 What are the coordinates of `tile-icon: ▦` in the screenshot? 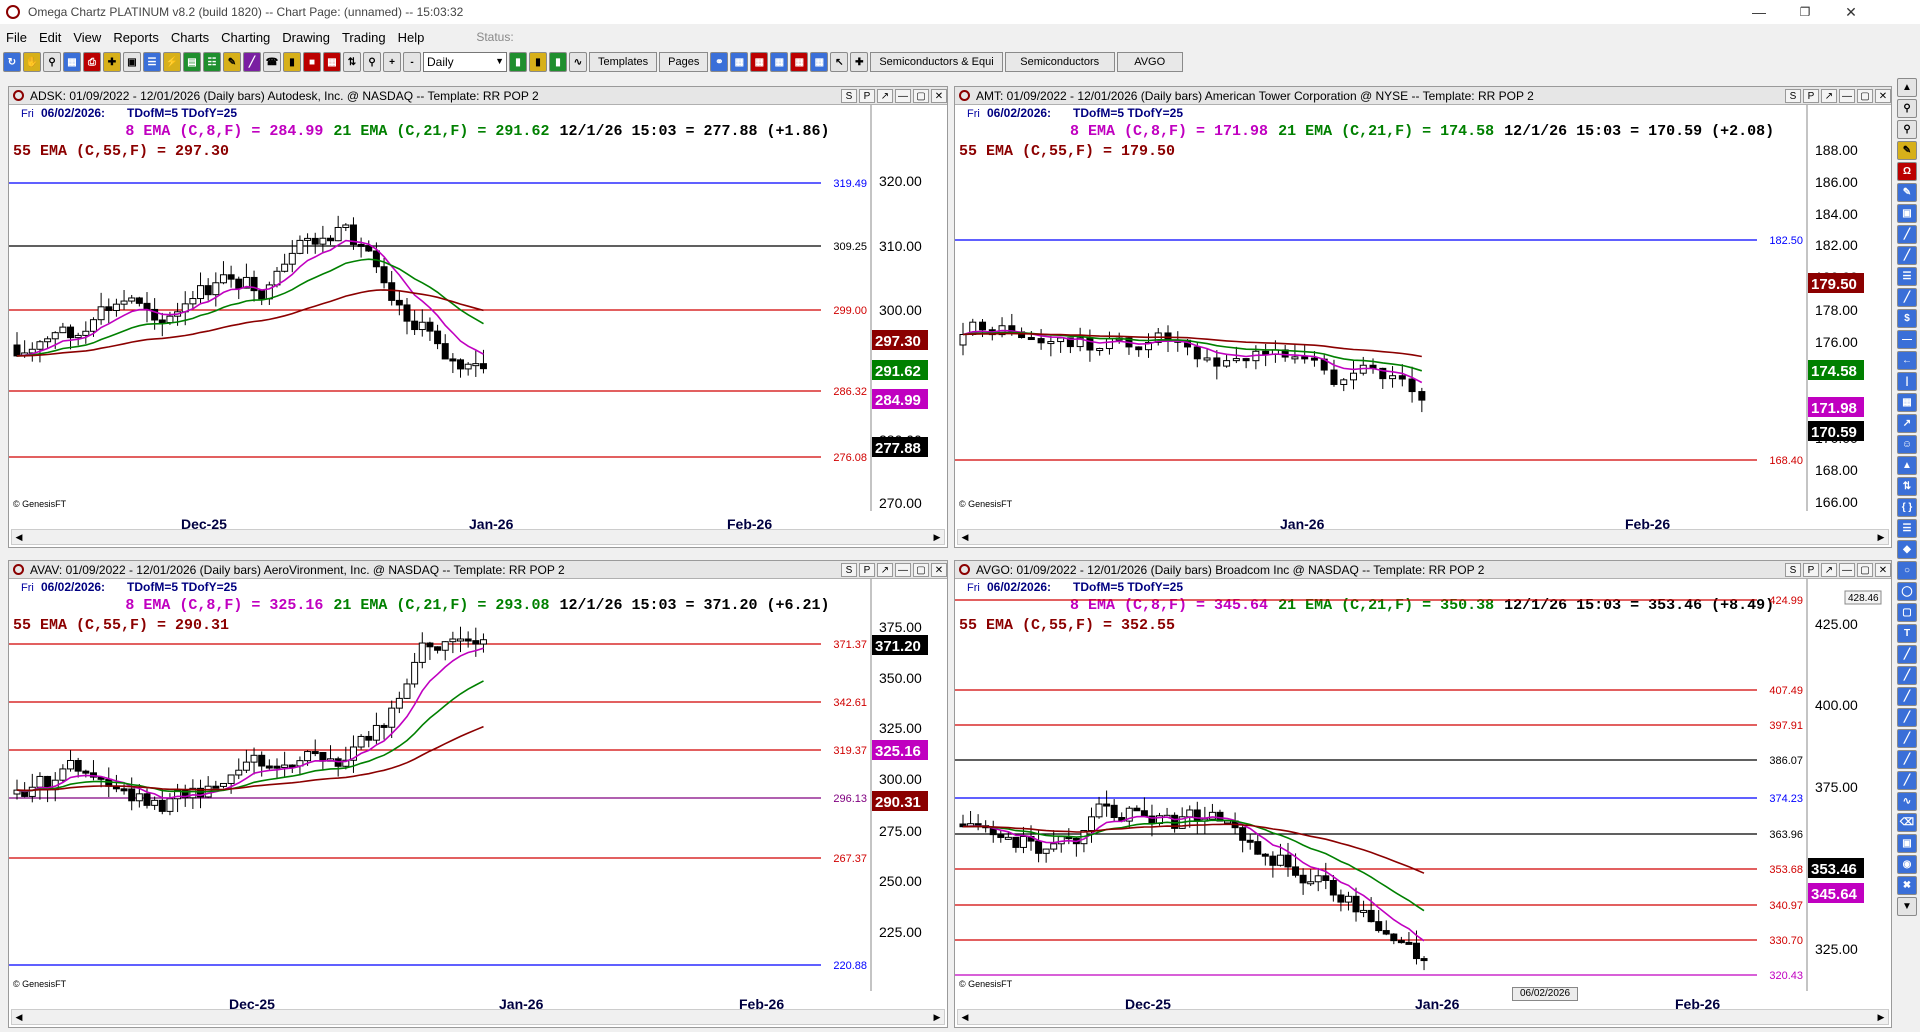 It's located at (779, 62).